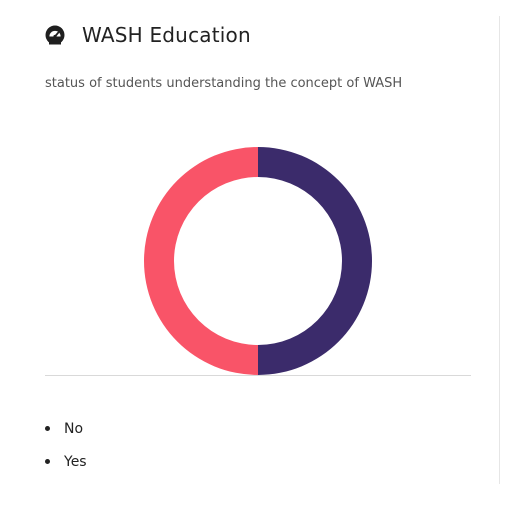 This screenshot has width=512, height=510. What do you see at coordinates (74, 428) in the screenshot?
I see `legend-label-no: No` at bounding box center [74, 428].